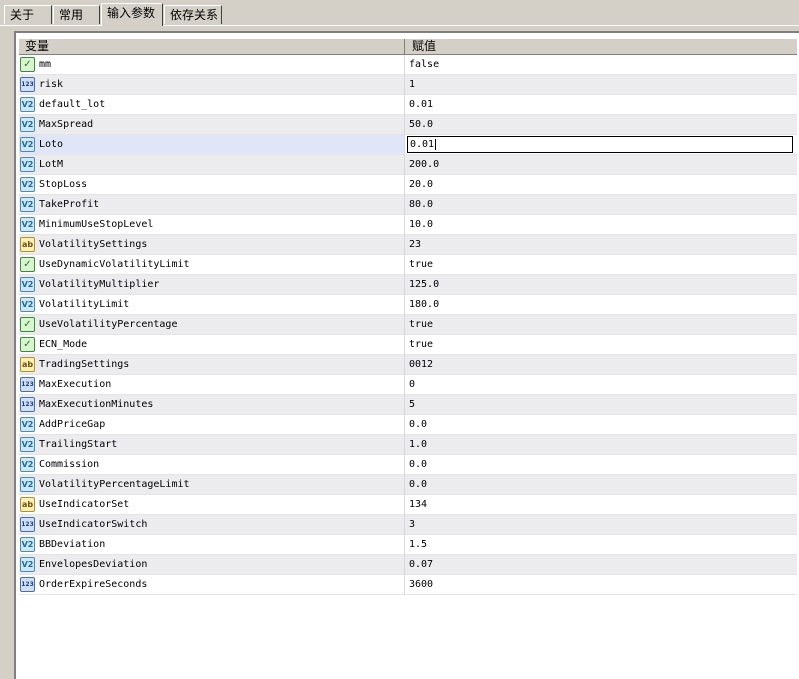  I want to click on variable-cell: ✓ UseVolatilityPercentage, so click(212, 325).